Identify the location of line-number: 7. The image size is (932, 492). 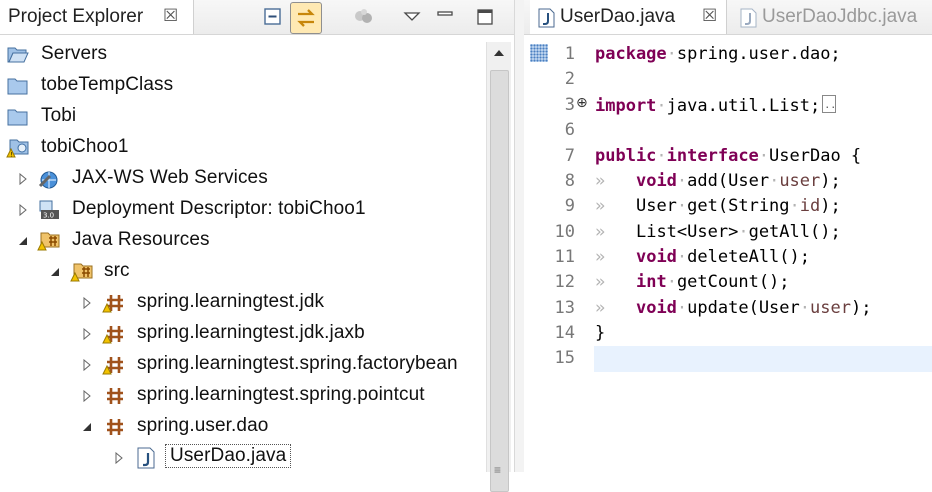
(569, 156).